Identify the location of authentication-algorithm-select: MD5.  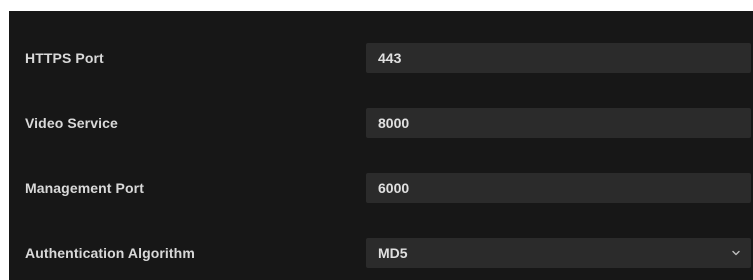
(558, 253).